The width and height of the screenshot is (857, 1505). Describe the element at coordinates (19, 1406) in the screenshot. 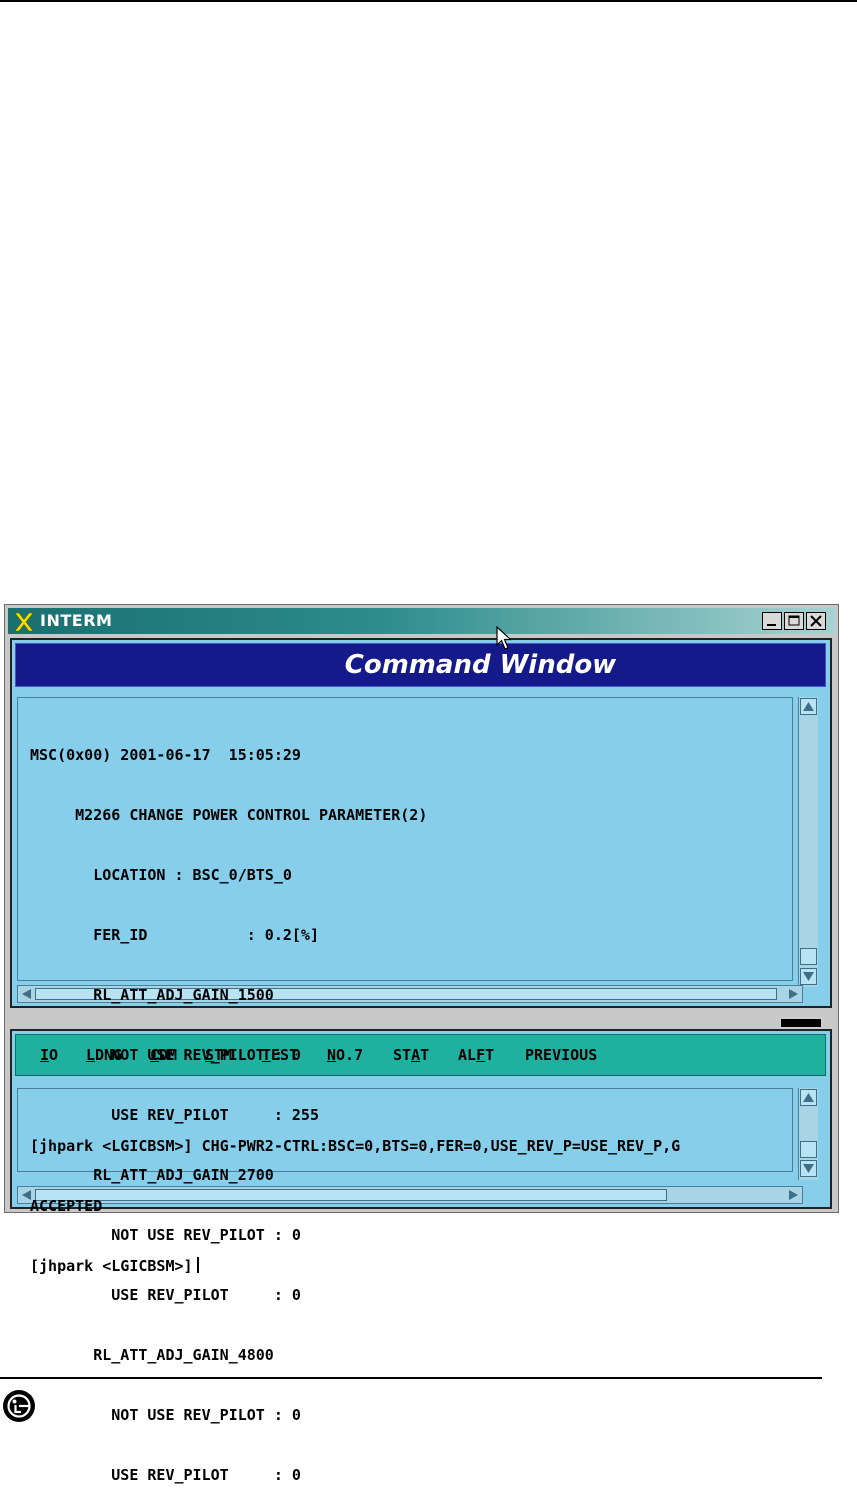

I see `lg-logo-icon` at that location.